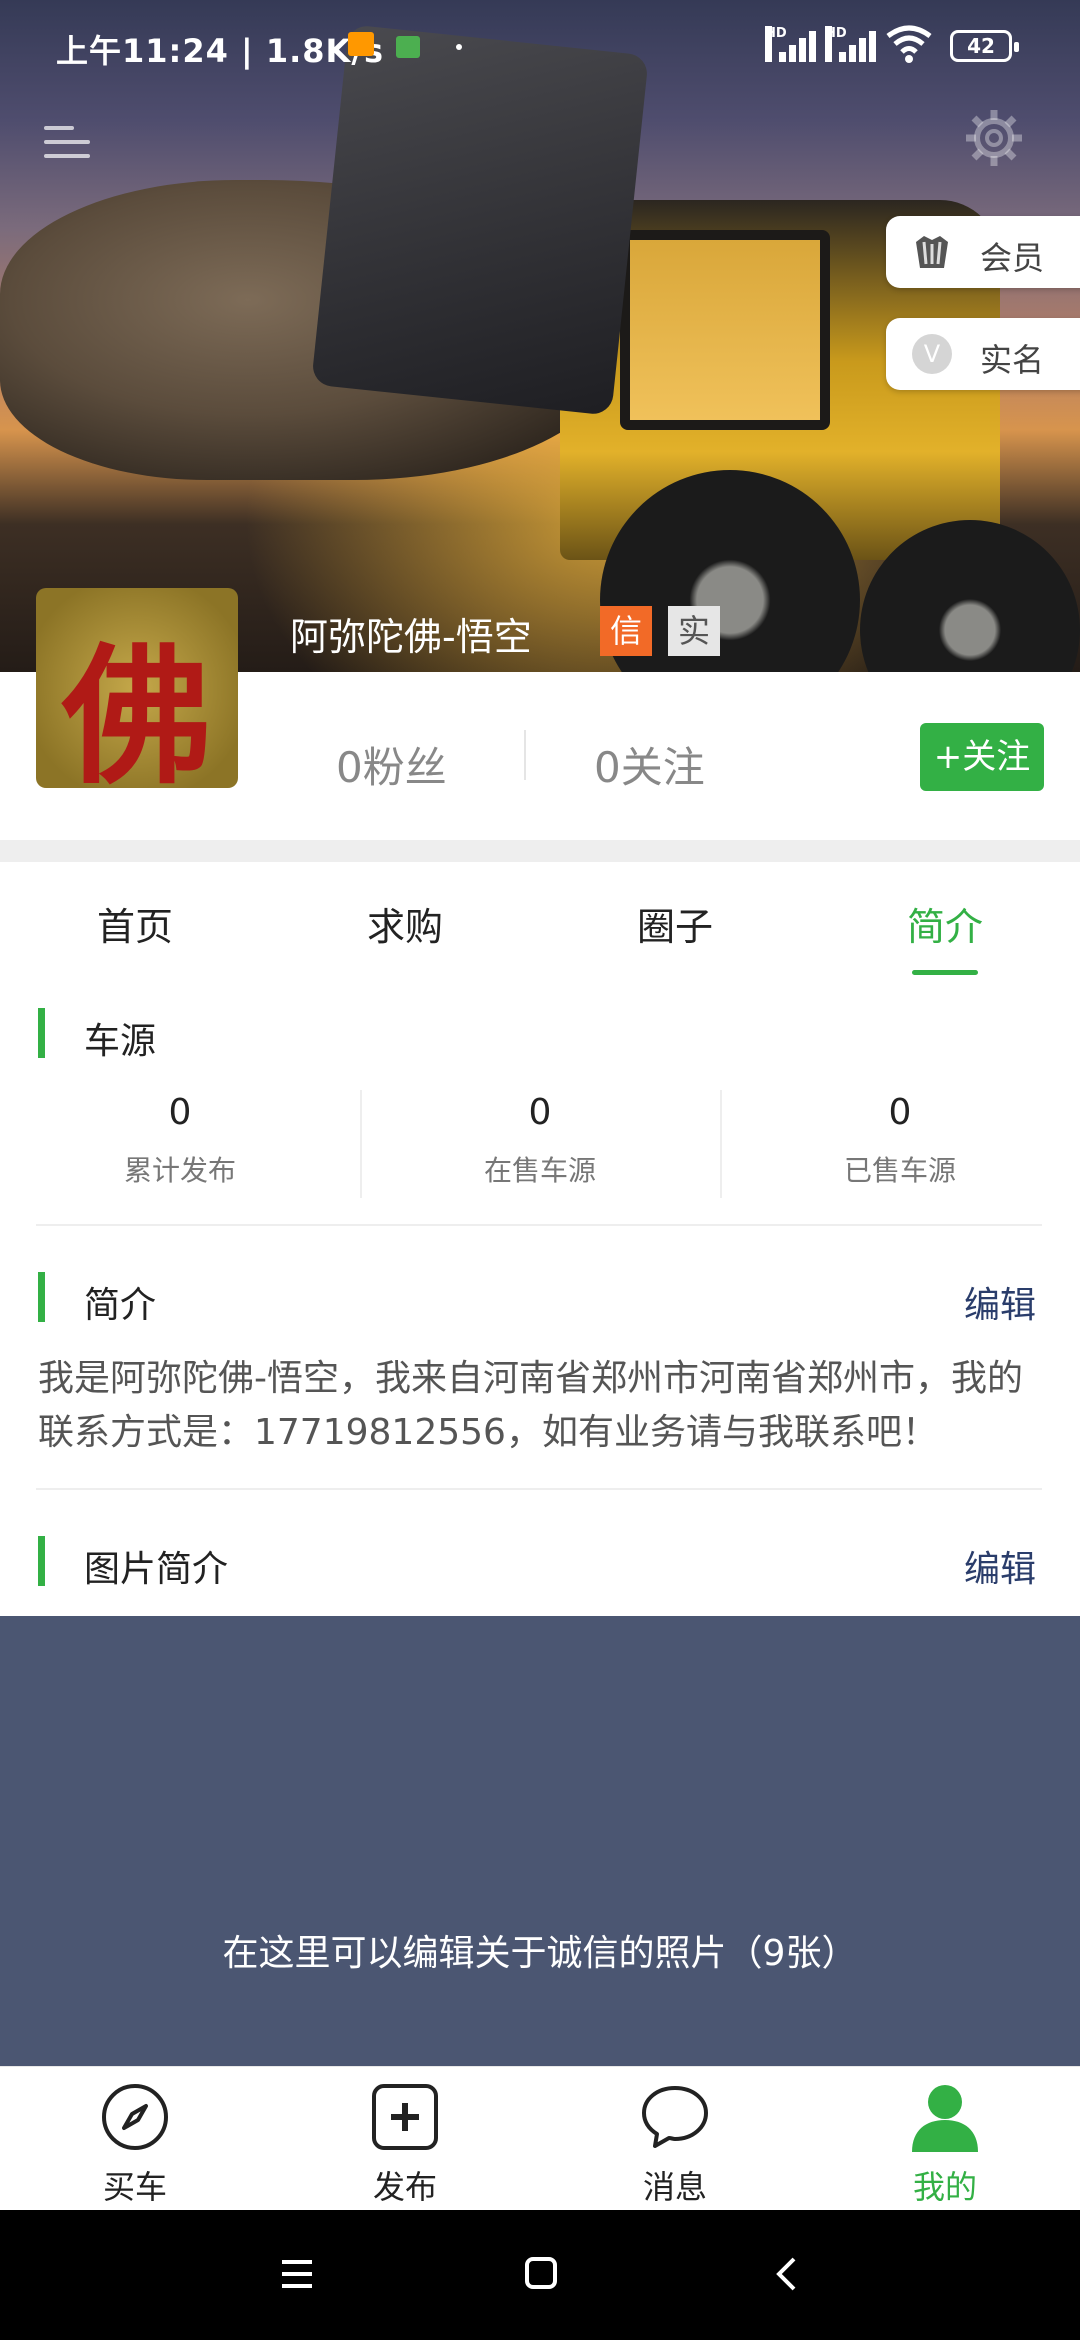  What do you see at coordinates (539, 1170) in the screenshot?
I see `stat-label: 在售车源` at bounding box center [539, 1170].